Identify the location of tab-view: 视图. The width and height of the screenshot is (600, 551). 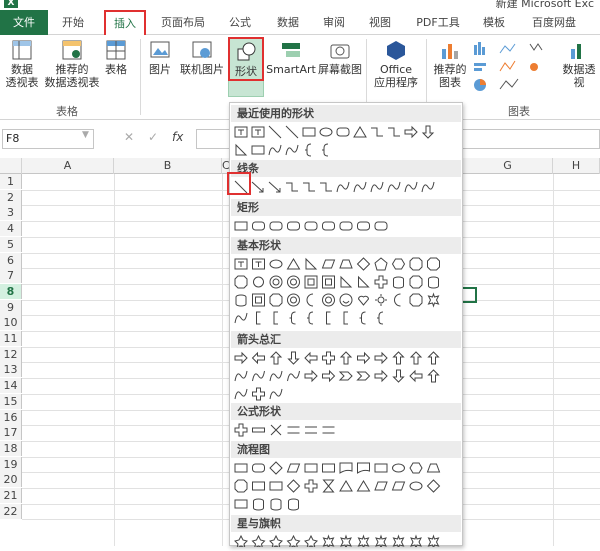
(380, 22).